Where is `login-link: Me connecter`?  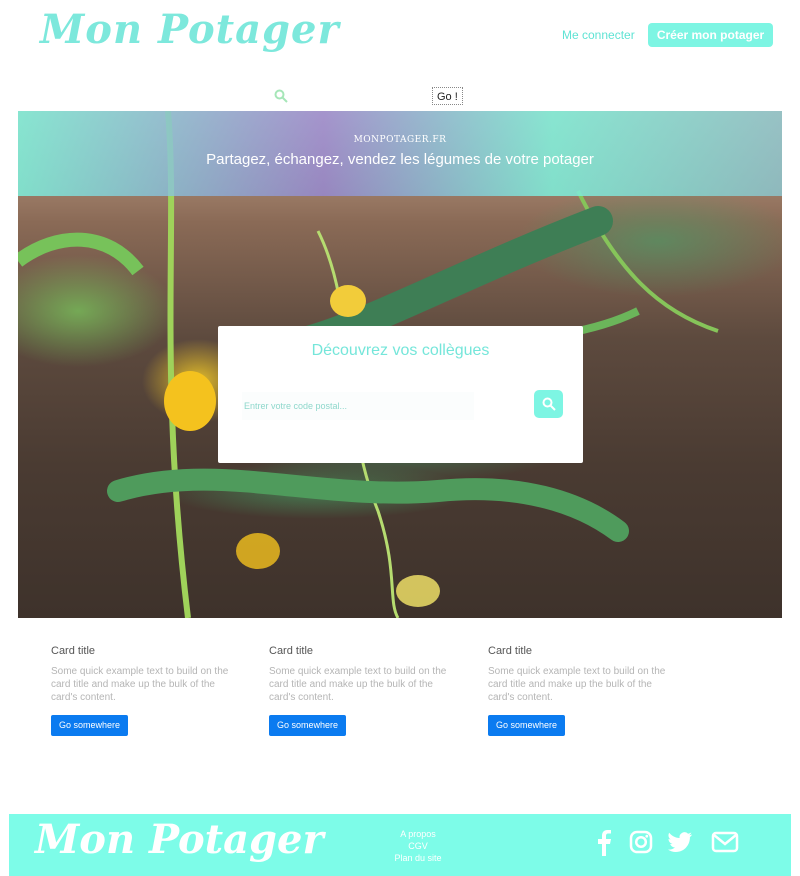
login-link: Me connecter is located at coordinates (598, 35).